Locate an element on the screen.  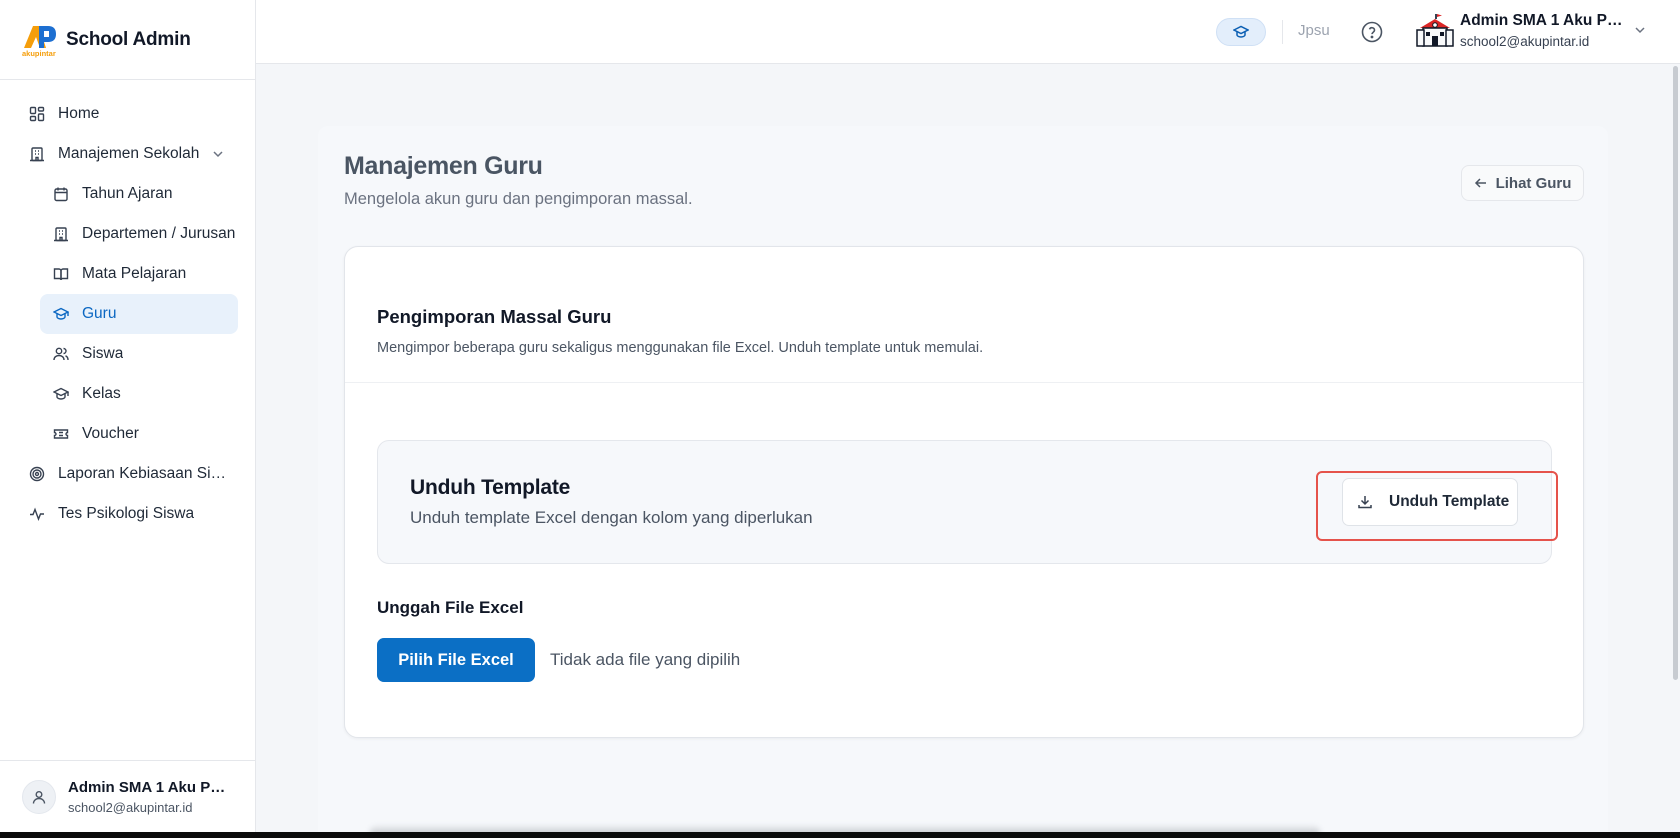
page-title: Manajemen Guru is located at coordinates (443, 166).